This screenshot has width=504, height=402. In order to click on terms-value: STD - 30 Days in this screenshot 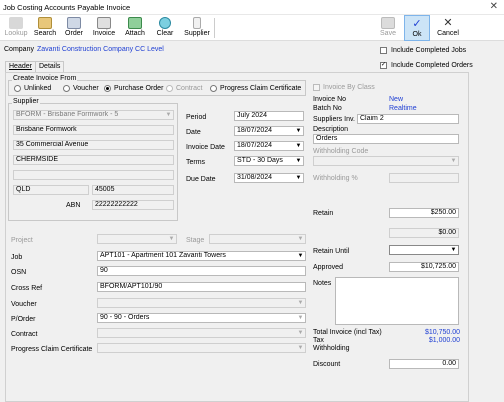, I will do `click(260, 160)`.